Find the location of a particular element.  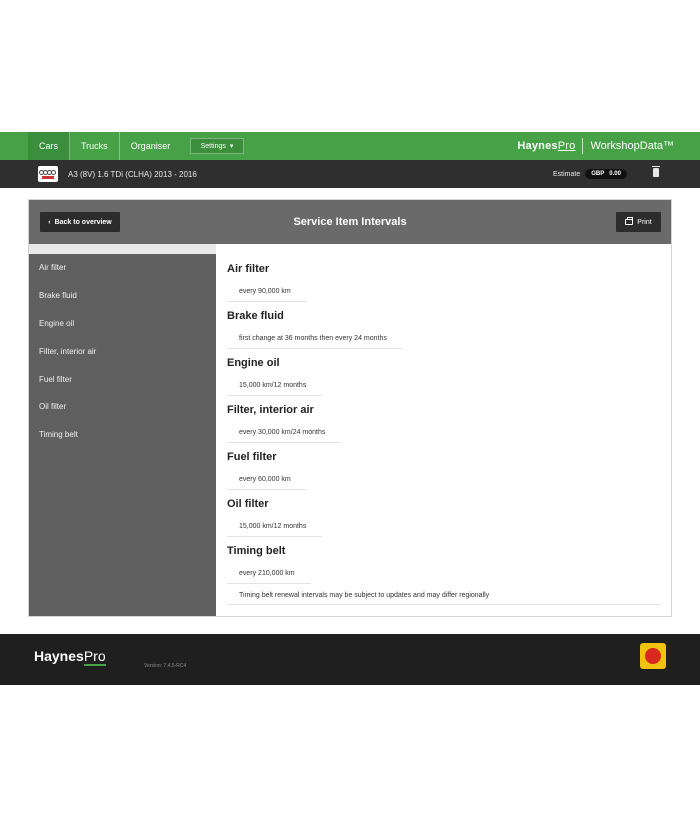

sidebar-item-engine-oil: Engine oil is located at coordinates (122, 324).